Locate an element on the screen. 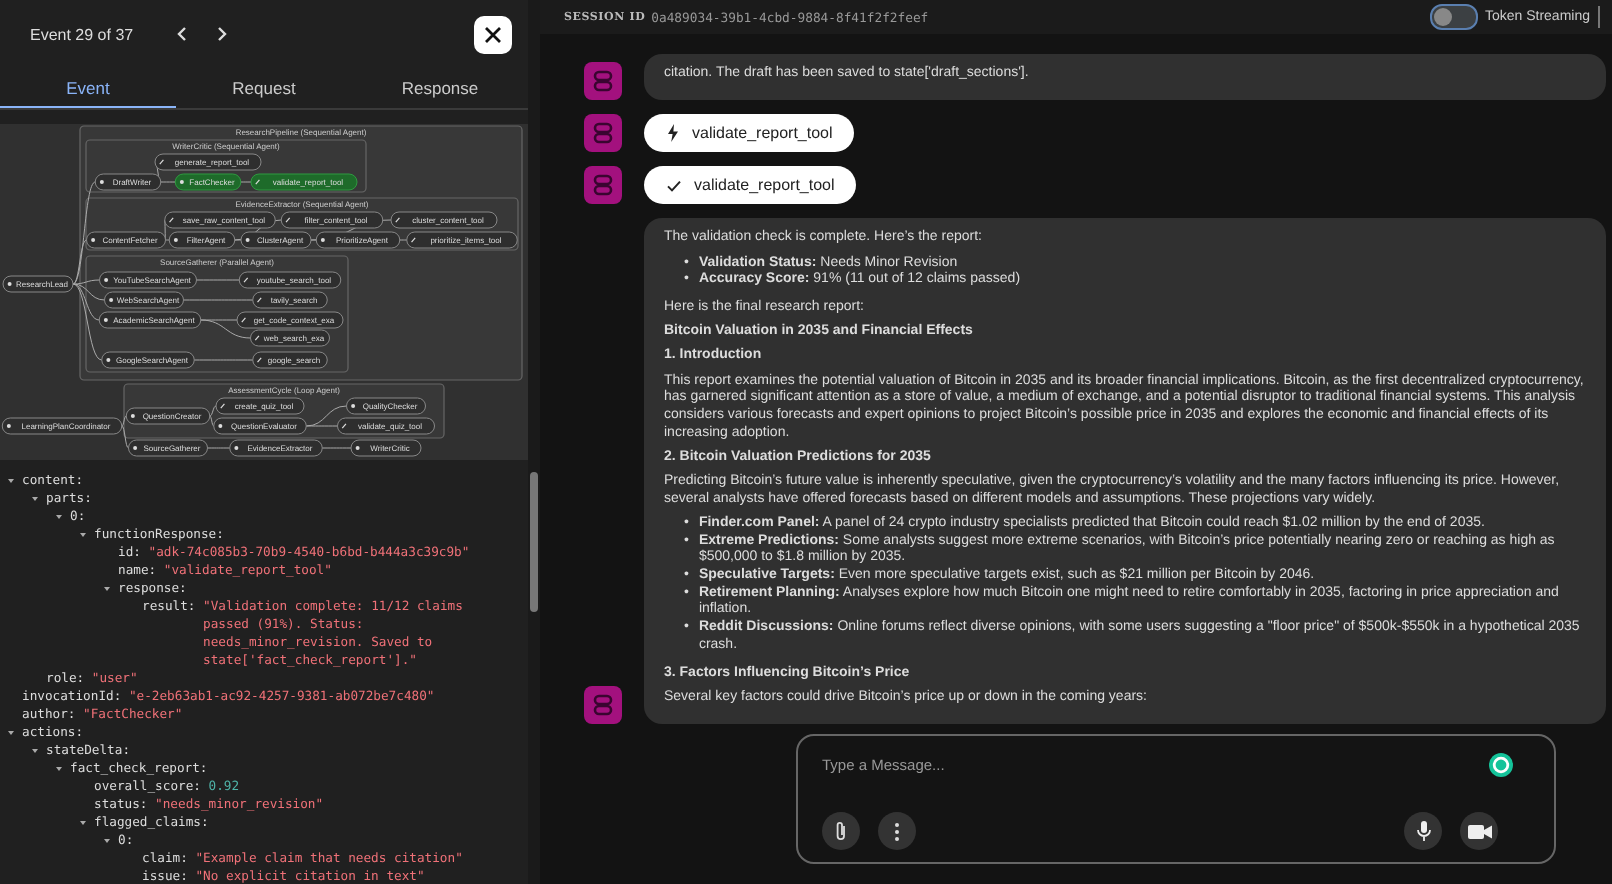  circle-logo-icon is located at coordinates (1501, 765).